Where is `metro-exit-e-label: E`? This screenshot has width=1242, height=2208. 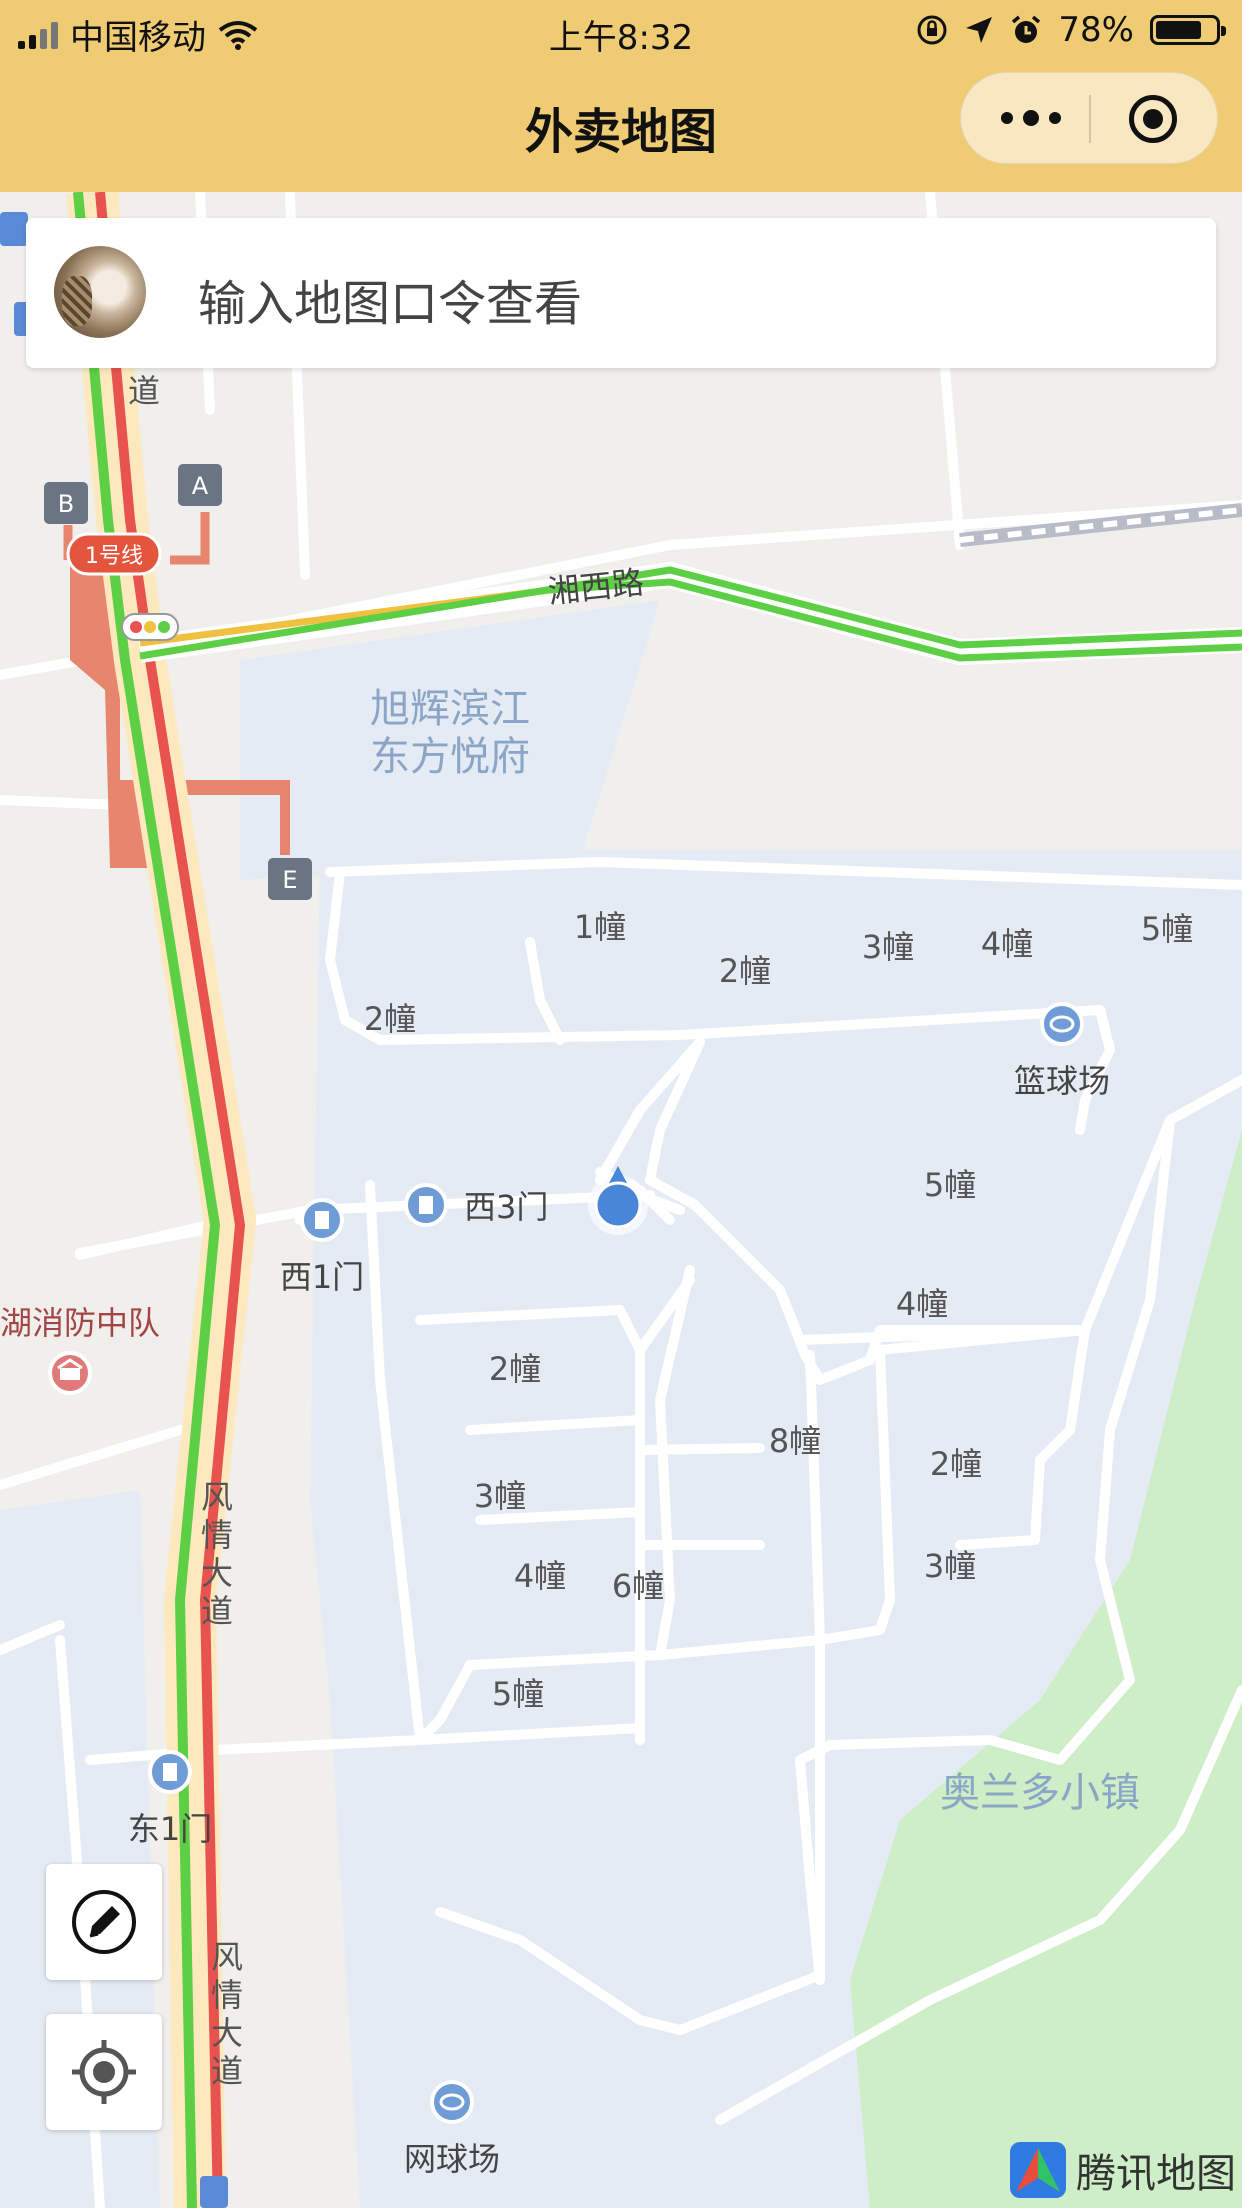
metro-exit-e-label: E is located at coordinates (289, 880).